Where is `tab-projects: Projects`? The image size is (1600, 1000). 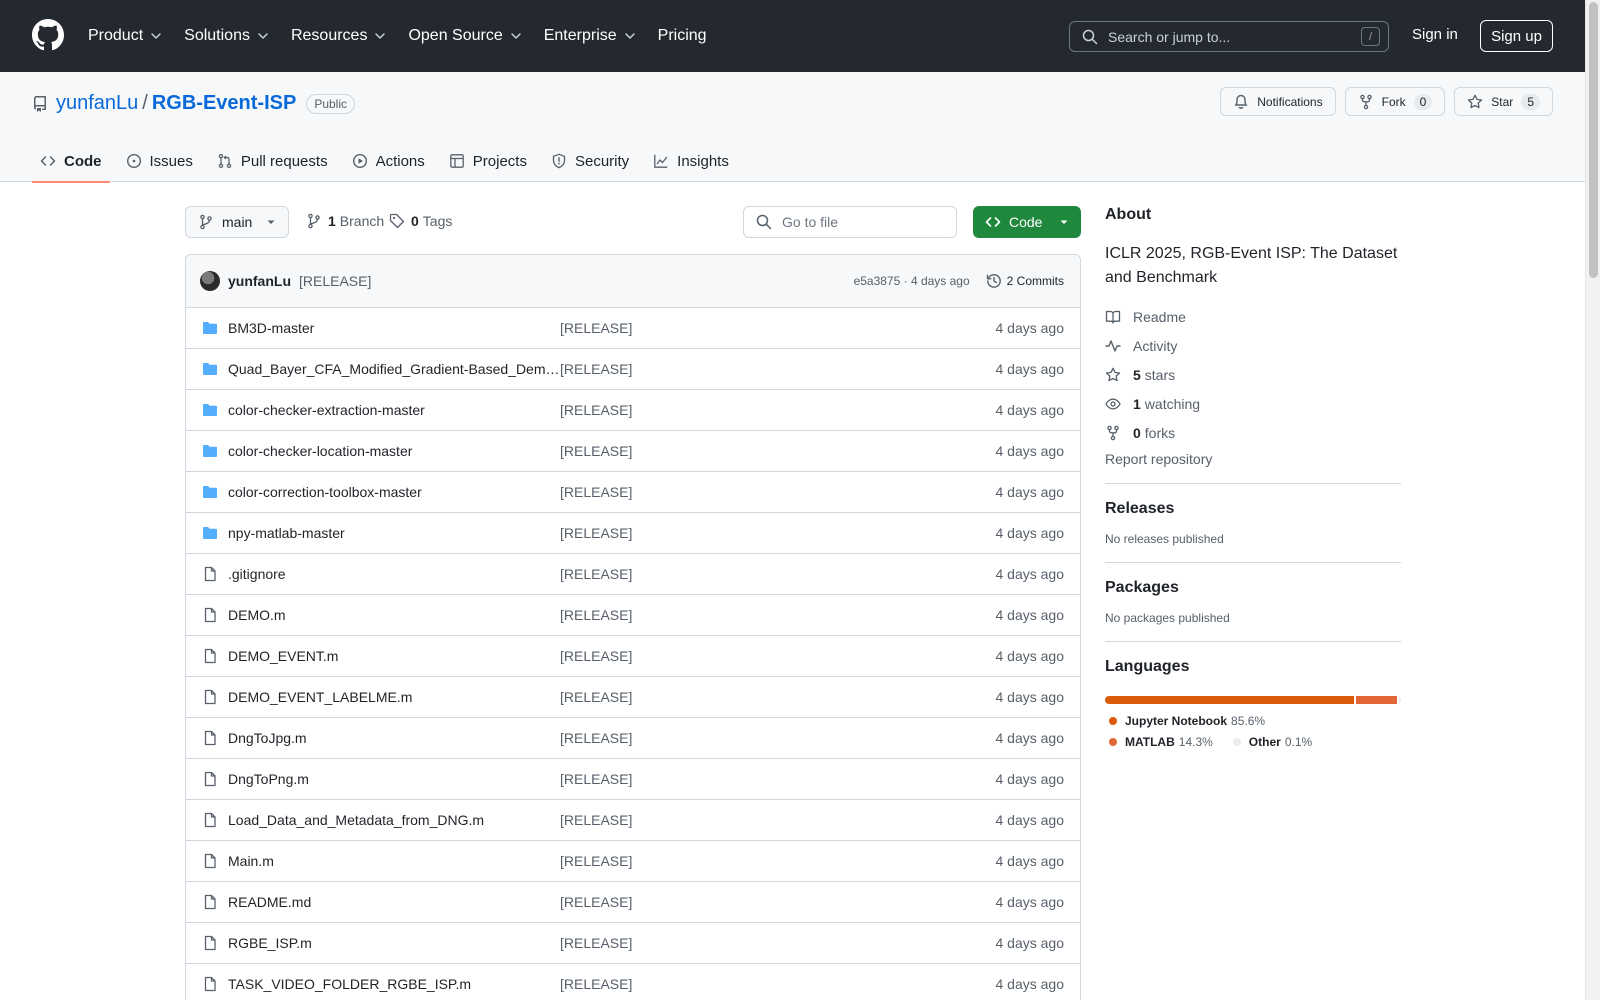 tab-projects: Projects is located at coordinates (488, 161).